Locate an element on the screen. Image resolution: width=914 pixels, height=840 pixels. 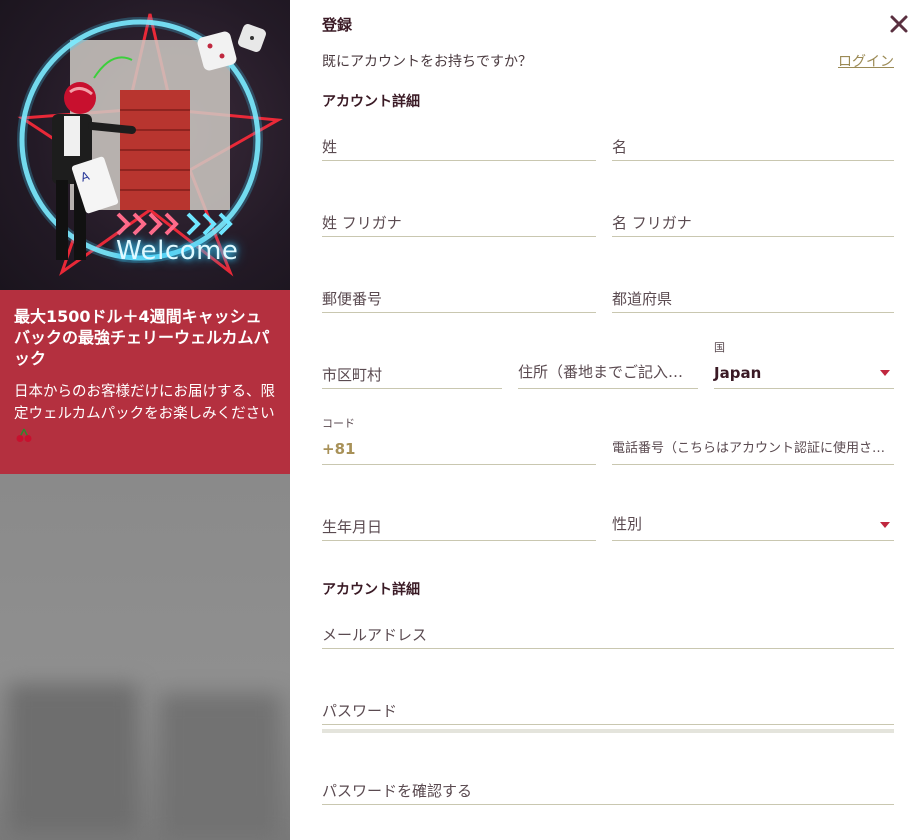
last-name-kana-input is located at coordinates (459, 223).